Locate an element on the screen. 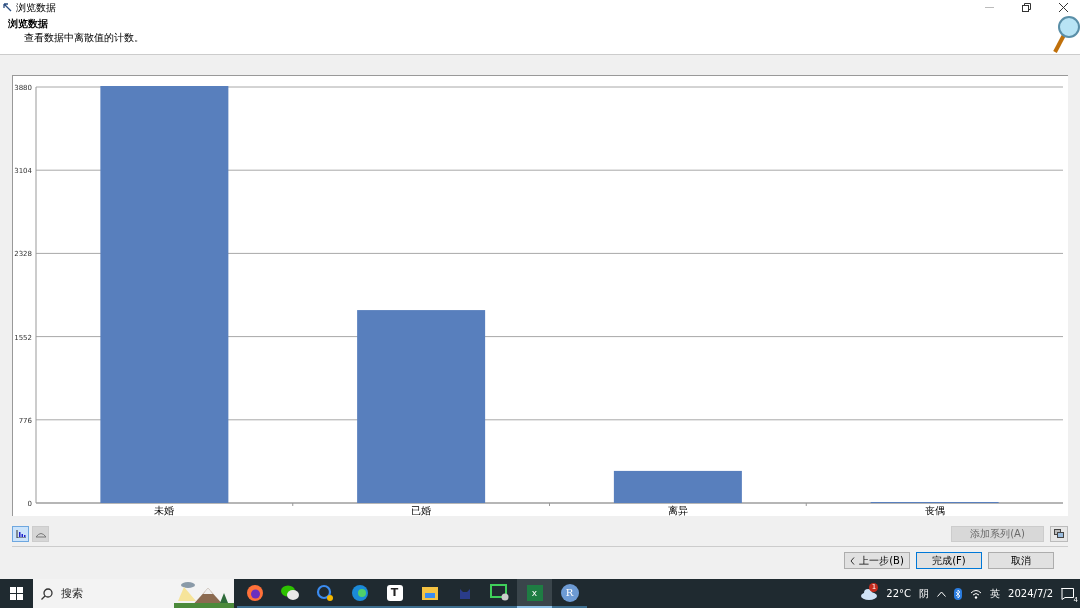 This screenshot has width=1080, height=608. minimize-icon is located at coordinates (989, 7).